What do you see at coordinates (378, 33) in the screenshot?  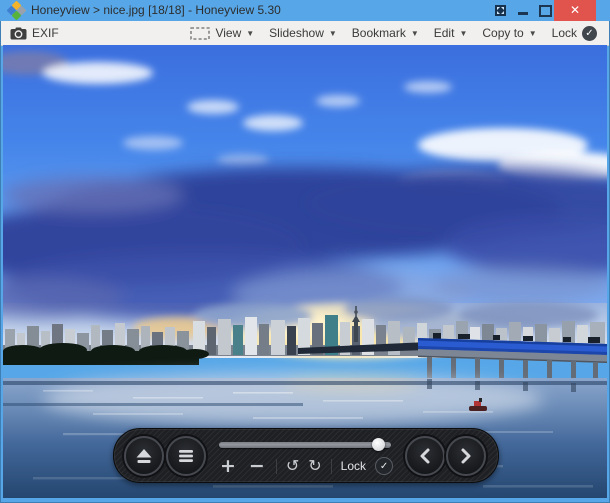 I see `bookmark-menu-label: Bookmark` at bounding box center [378, 33].